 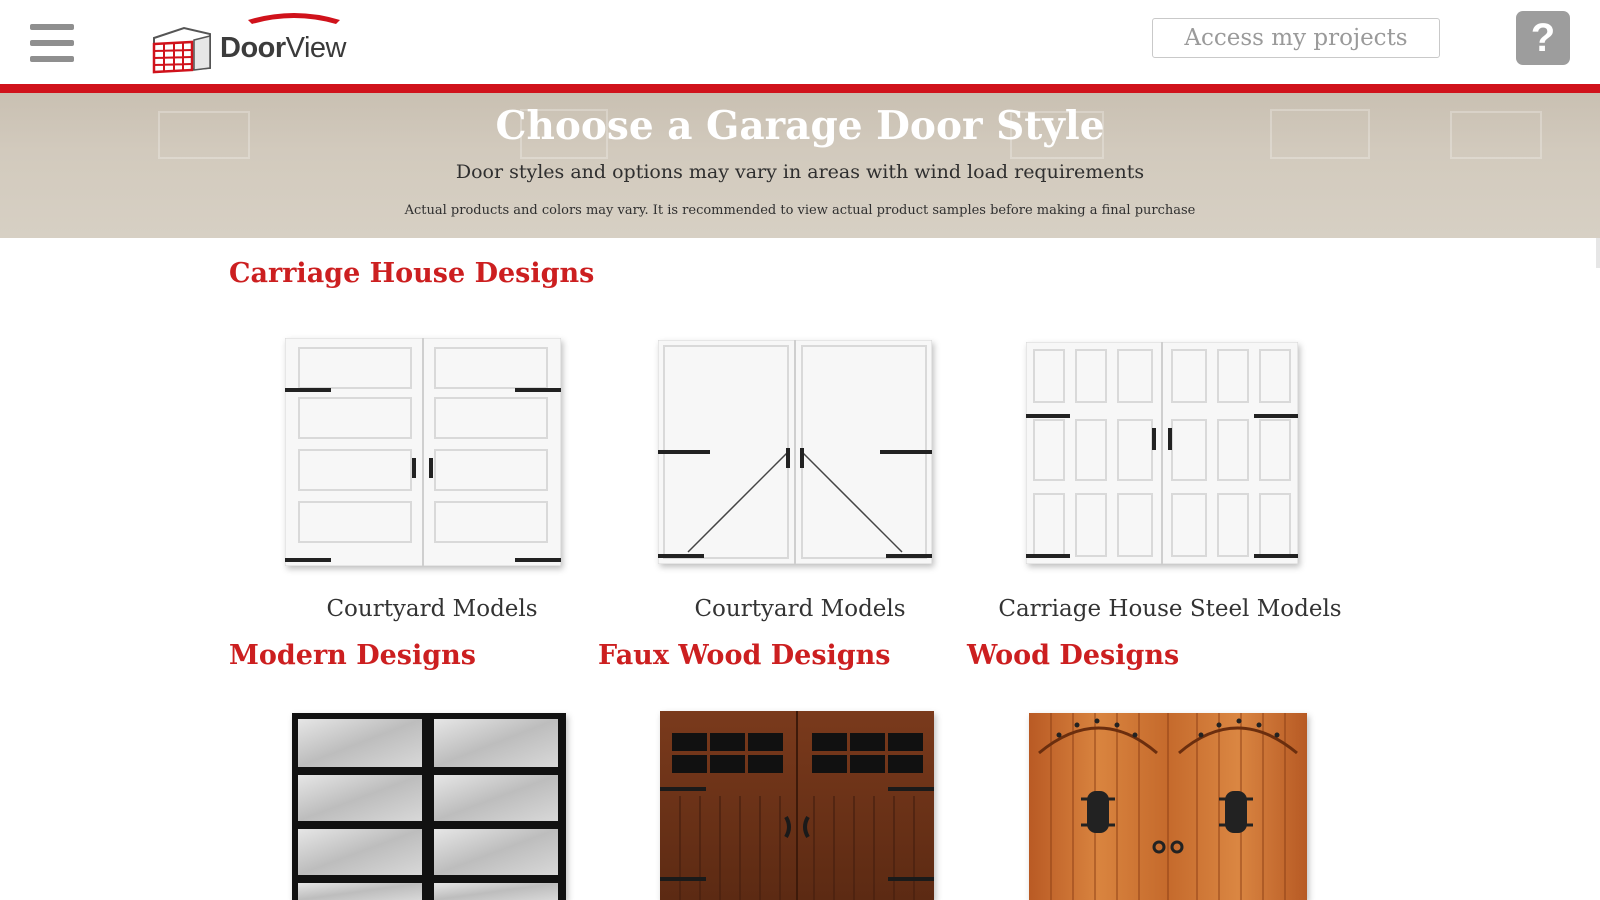 What do you see at coordinates (352, 655) in the screenshot?
I see `modern-designs-heading: Modern Designs` at bounding box center [352, 655].